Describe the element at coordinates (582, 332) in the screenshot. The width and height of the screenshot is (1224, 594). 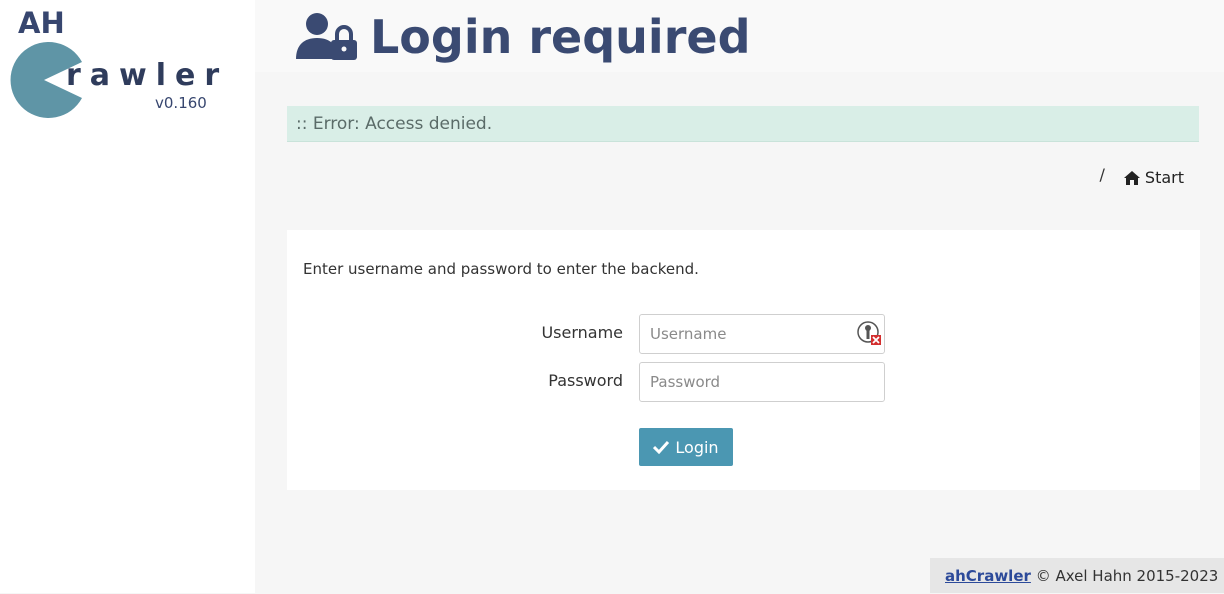
I see `username-label: Username` at that location.